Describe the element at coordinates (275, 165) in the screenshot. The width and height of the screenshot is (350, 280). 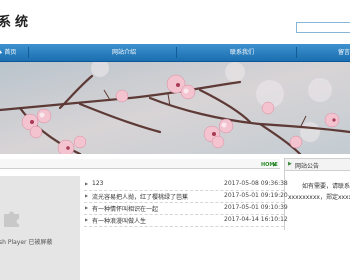
I see `arrow-right-icon: ▶` at that location.